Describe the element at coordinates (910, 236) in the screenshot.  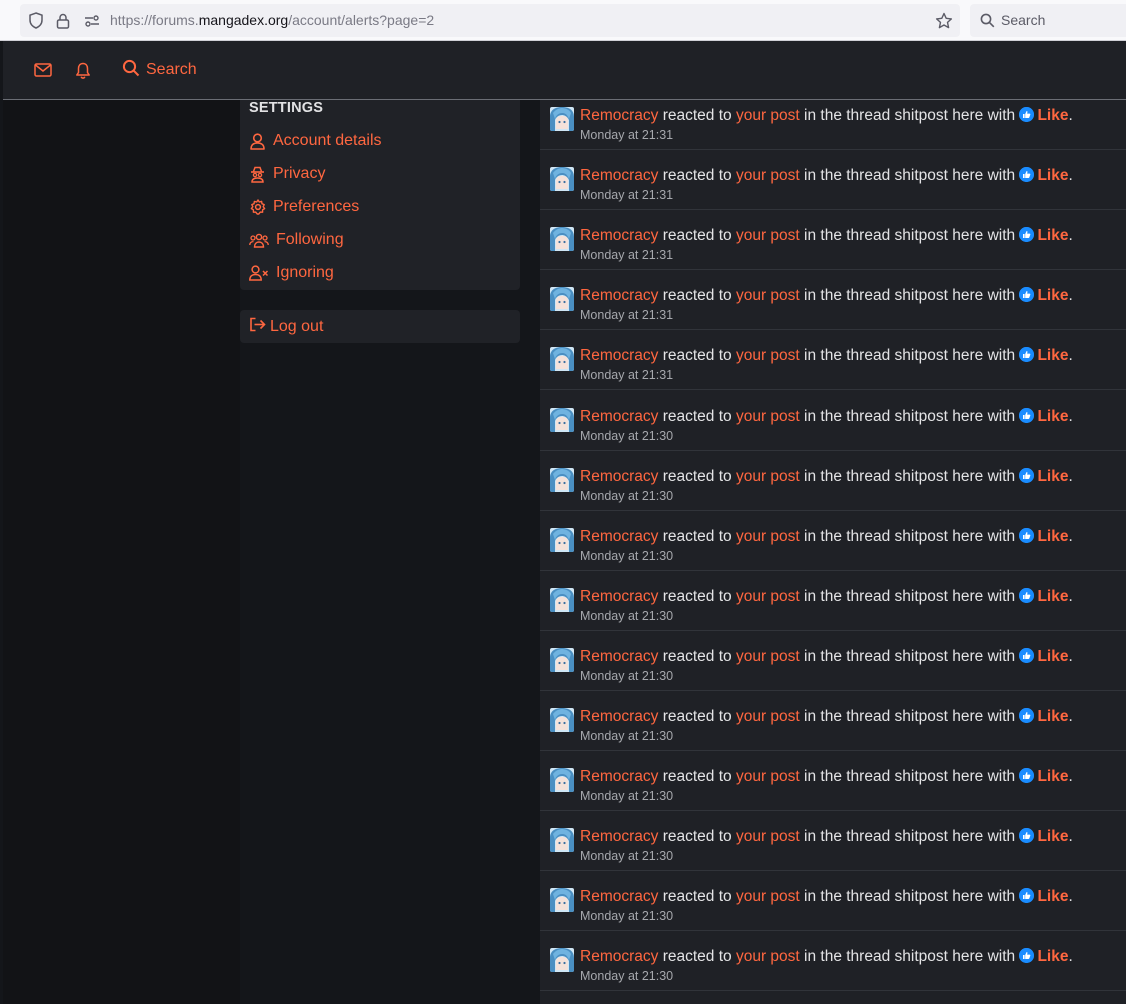
I see `alert-context: in the thread shitpost here with` at that location.